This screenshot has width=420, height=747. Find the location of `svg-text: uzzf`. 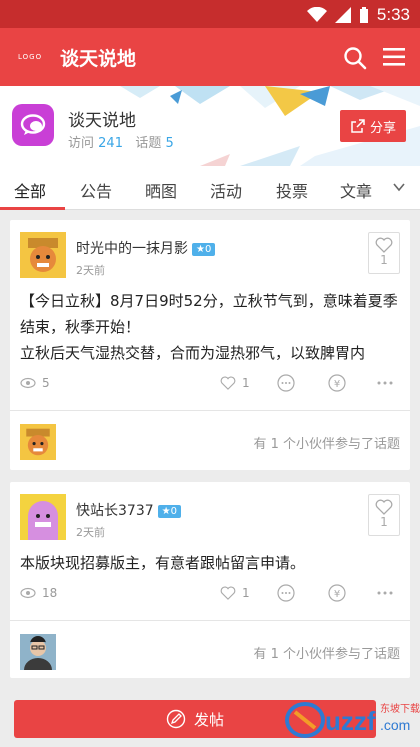

svg-text: uzzf is located at coordinates (350, 721).